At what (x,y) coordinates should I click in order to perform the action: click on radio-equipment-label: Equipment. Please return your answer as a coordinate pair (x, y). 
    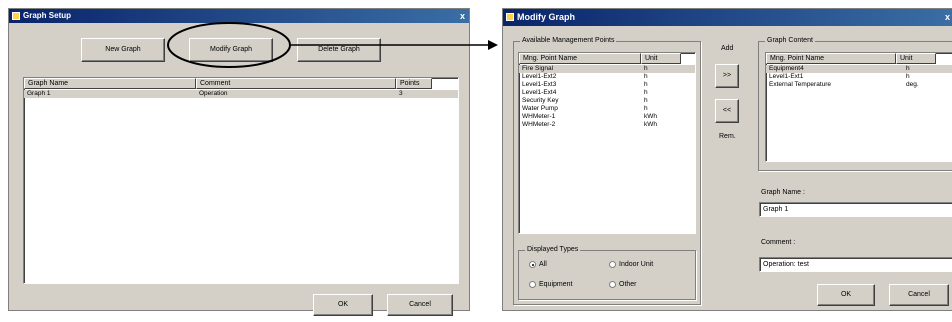
    Looking at the image, I should click on (556, 284).